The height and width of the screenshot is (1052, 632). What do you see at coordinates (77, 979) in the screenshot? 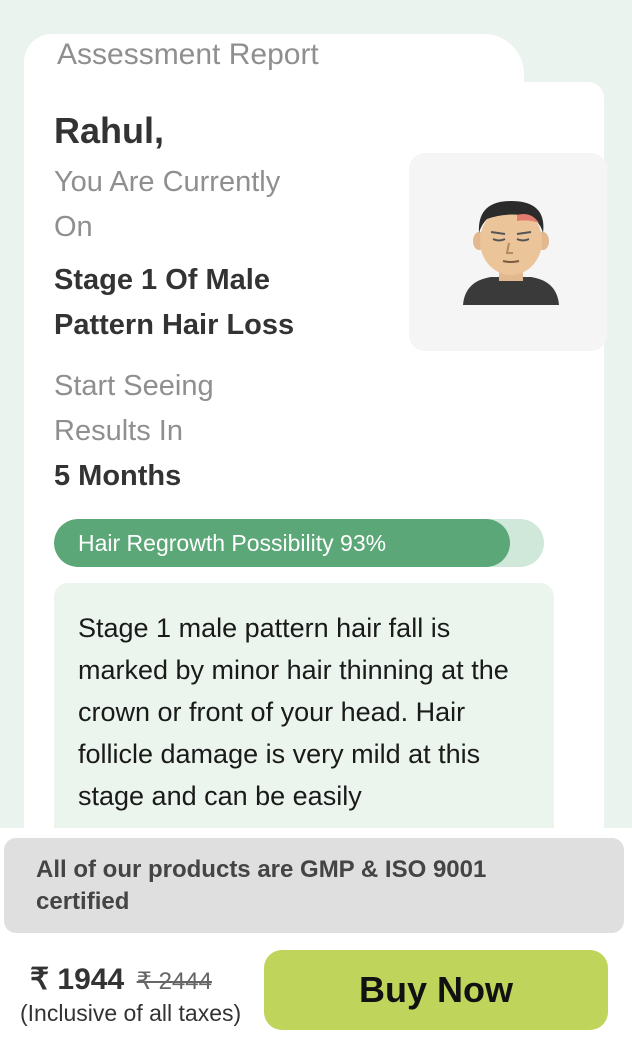
I see `price: ₹ 1944` at bounding box center [77, 979].